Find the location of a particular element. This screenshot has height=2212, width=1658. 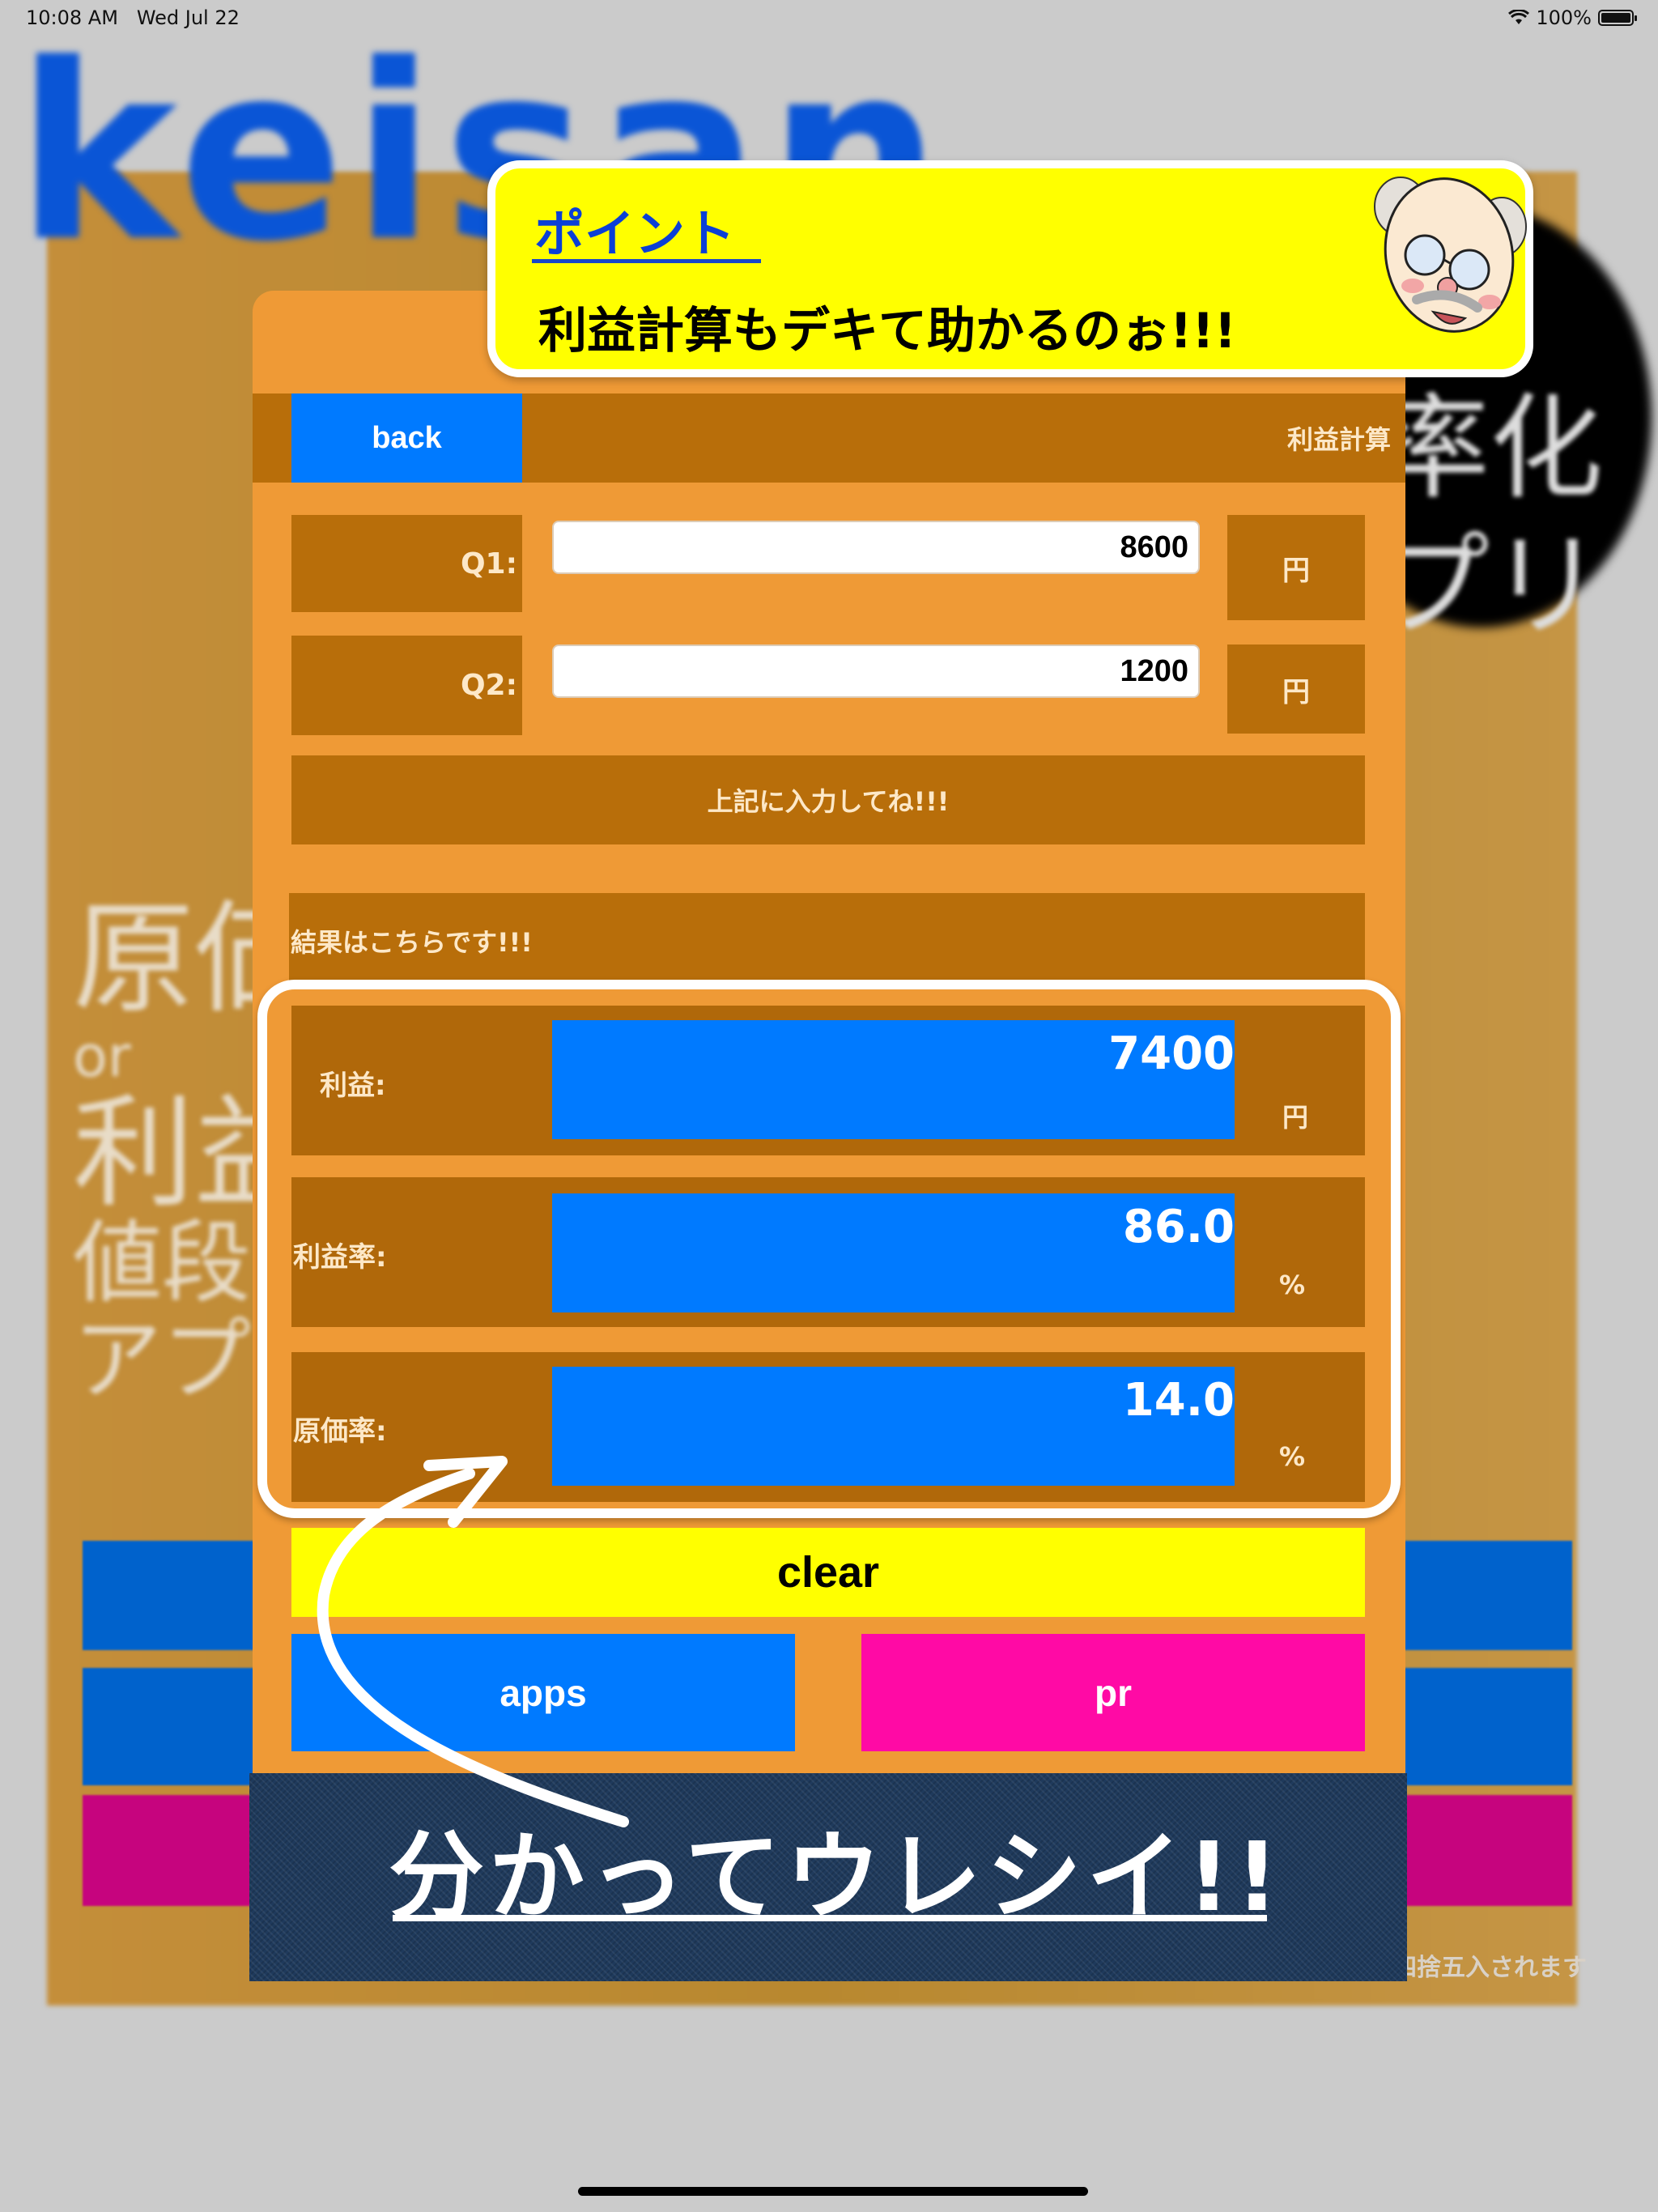

input-hint: 上記に入力してね!!! is located at coordinates (828, 799).